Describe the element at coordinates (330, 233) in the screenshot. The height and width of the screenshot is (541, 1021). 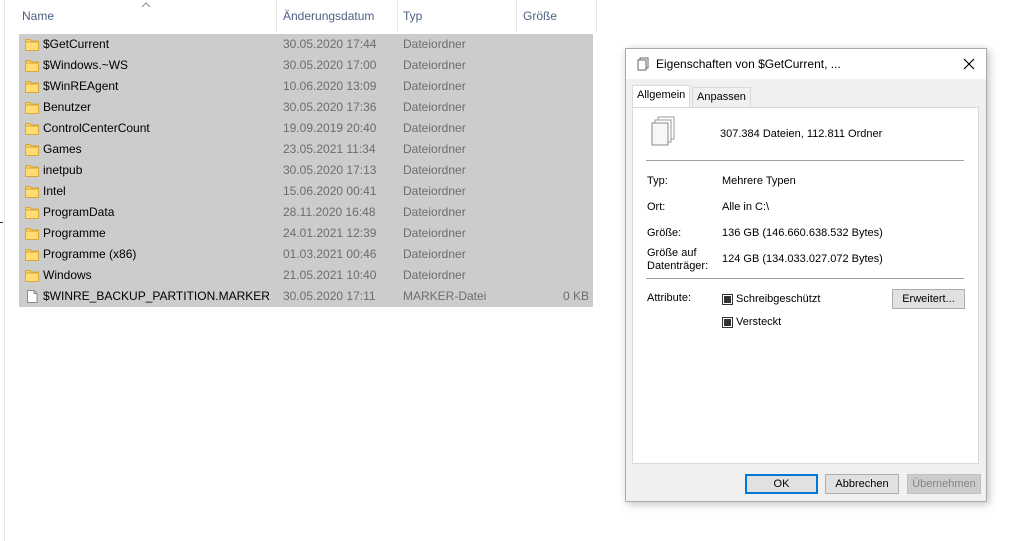
I see `file-date: 24.01.2021 12:39` at that location.